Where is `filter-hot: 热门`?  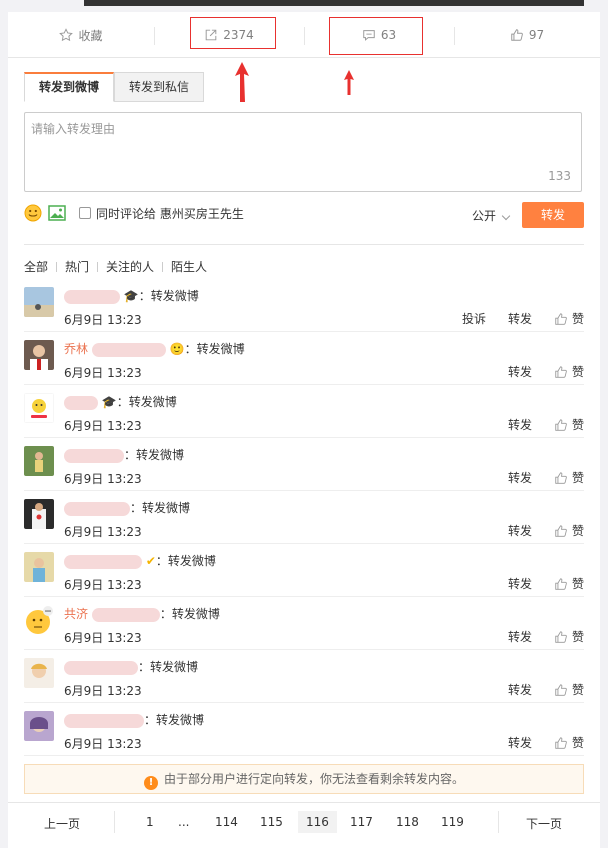
filter-hot: 热门 is located at coordinates (81, 266).